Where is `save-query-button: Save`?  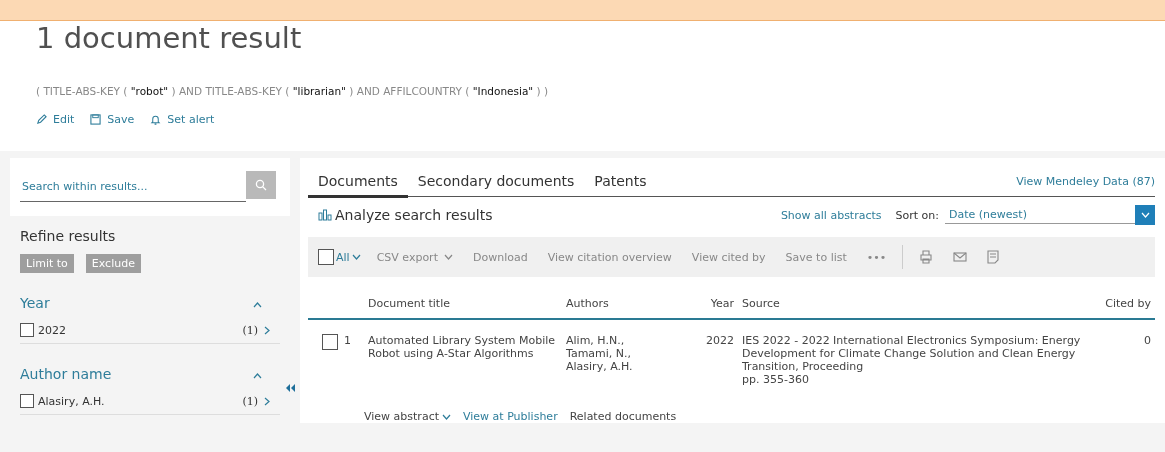
save-query-button: Save is located at coordinates (112, 119).